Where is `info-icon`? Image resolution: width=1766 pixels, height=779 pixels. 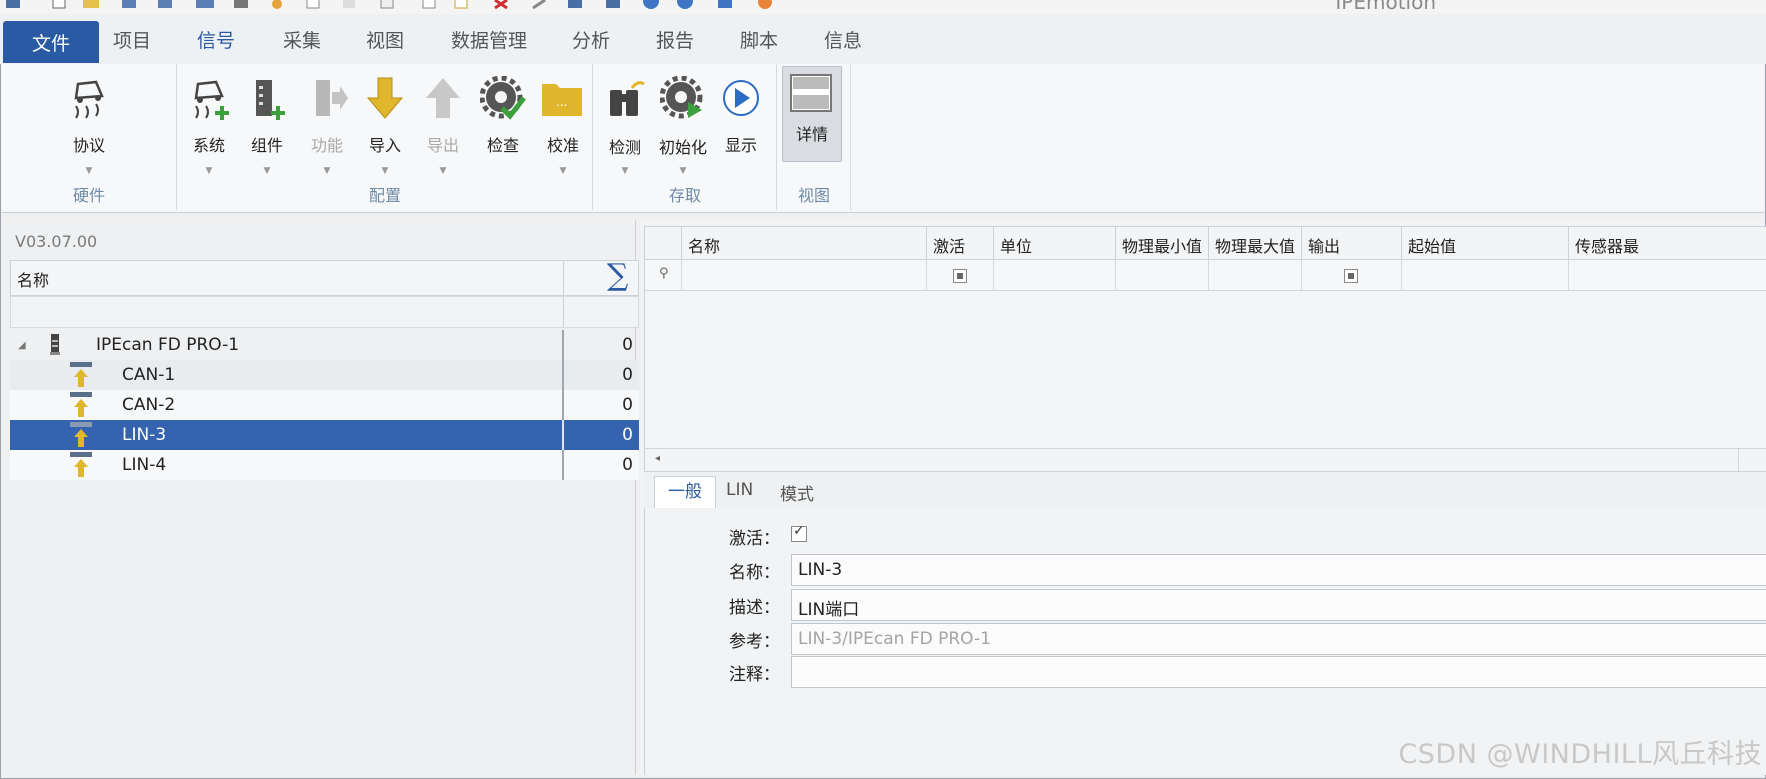 info-icon is located at coordinates (725, 5).